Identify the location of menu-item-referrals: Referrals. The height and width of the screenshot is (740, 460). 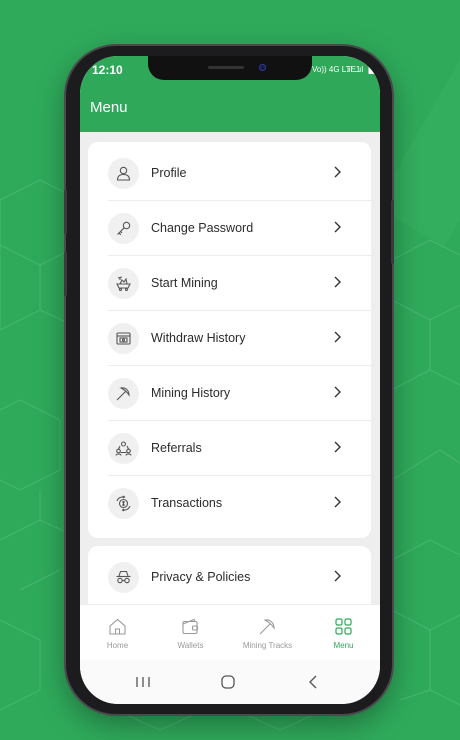
(229, 448).